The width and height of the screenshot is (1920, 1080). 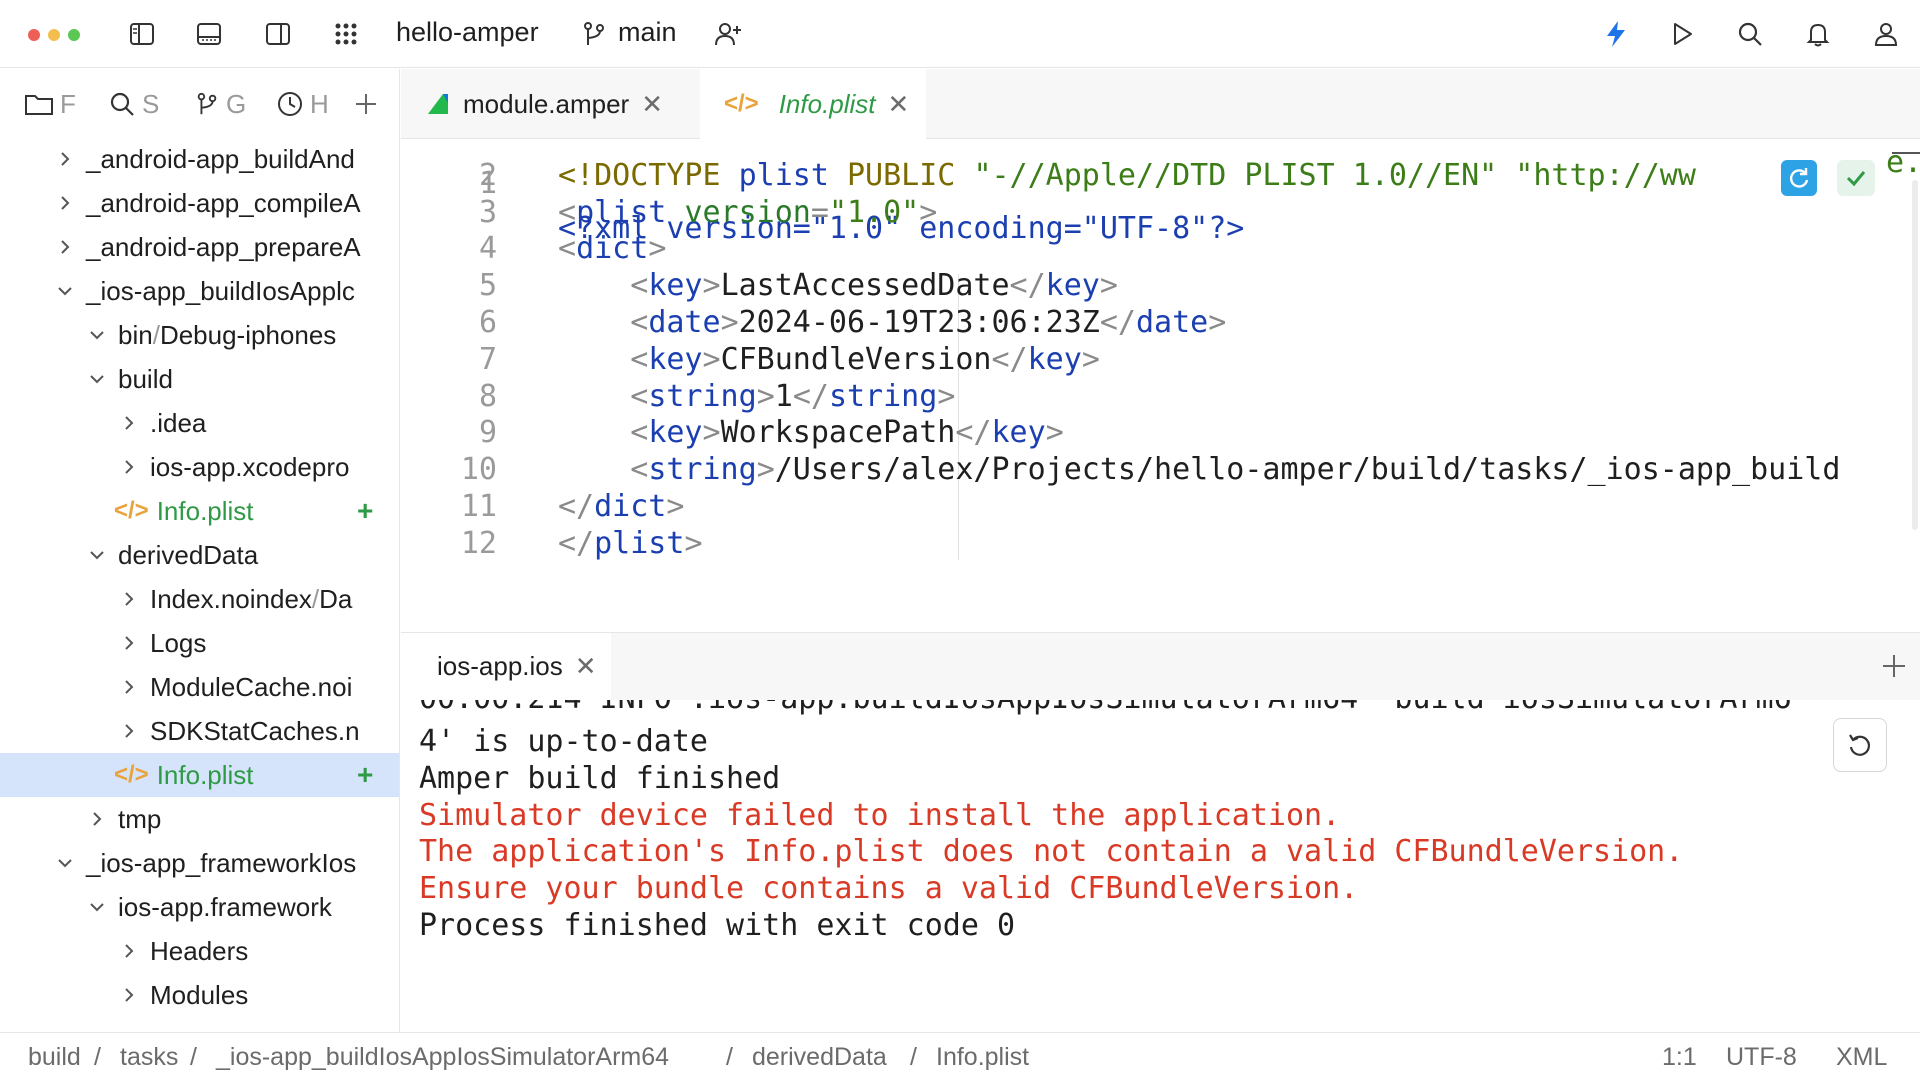 What do you see at coordinates (728, 34) in the screenshot?
I see `add-user-icon` at bounding box center [728, 34].